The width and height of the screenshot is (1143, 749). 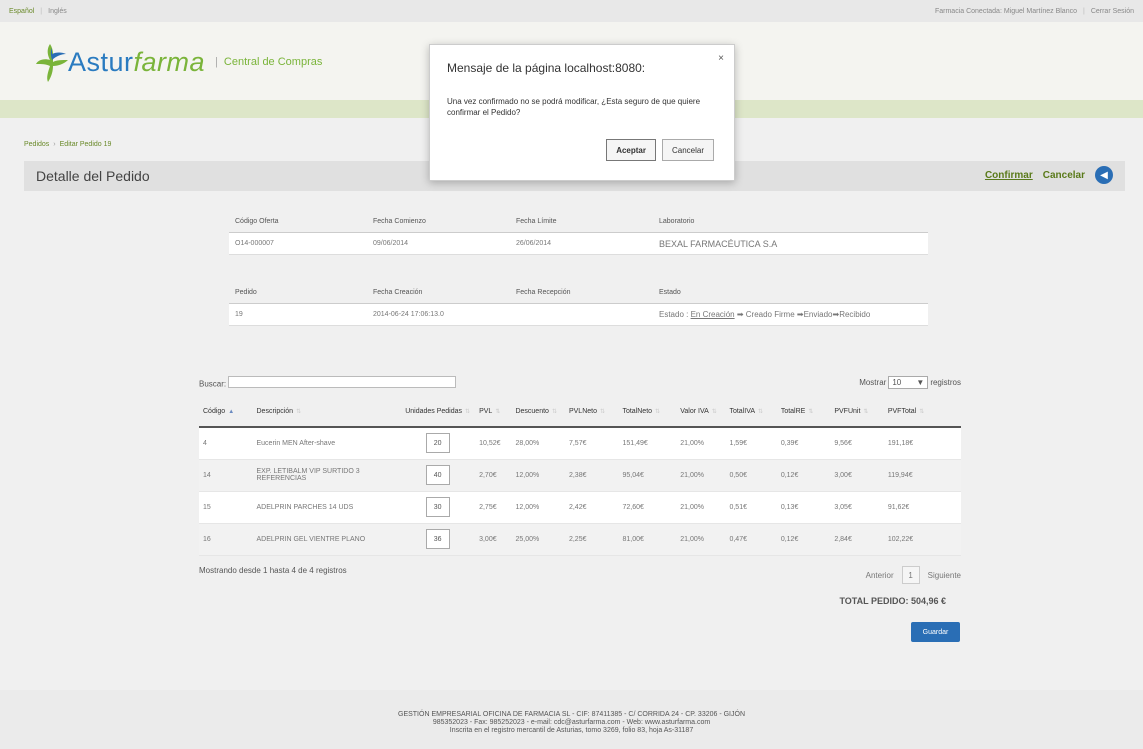 I want to click on col-header-pvl: PVL ⇅, so click(x=493, y=412).